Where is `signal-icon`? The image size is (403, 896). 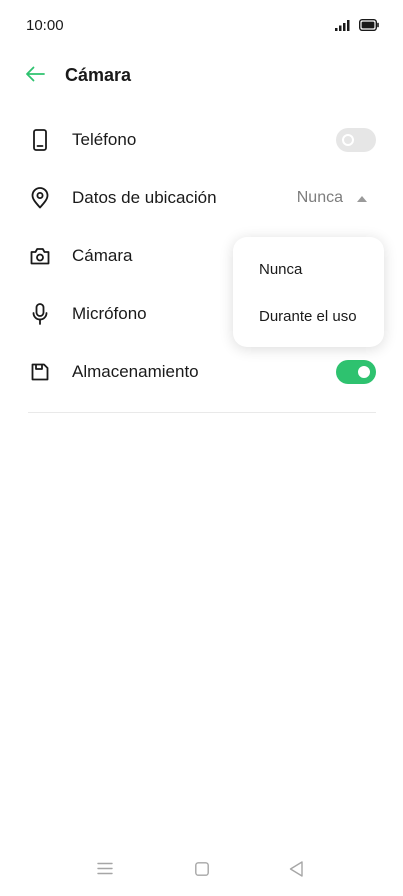 signal-icon is located at coordinates (343, 27).